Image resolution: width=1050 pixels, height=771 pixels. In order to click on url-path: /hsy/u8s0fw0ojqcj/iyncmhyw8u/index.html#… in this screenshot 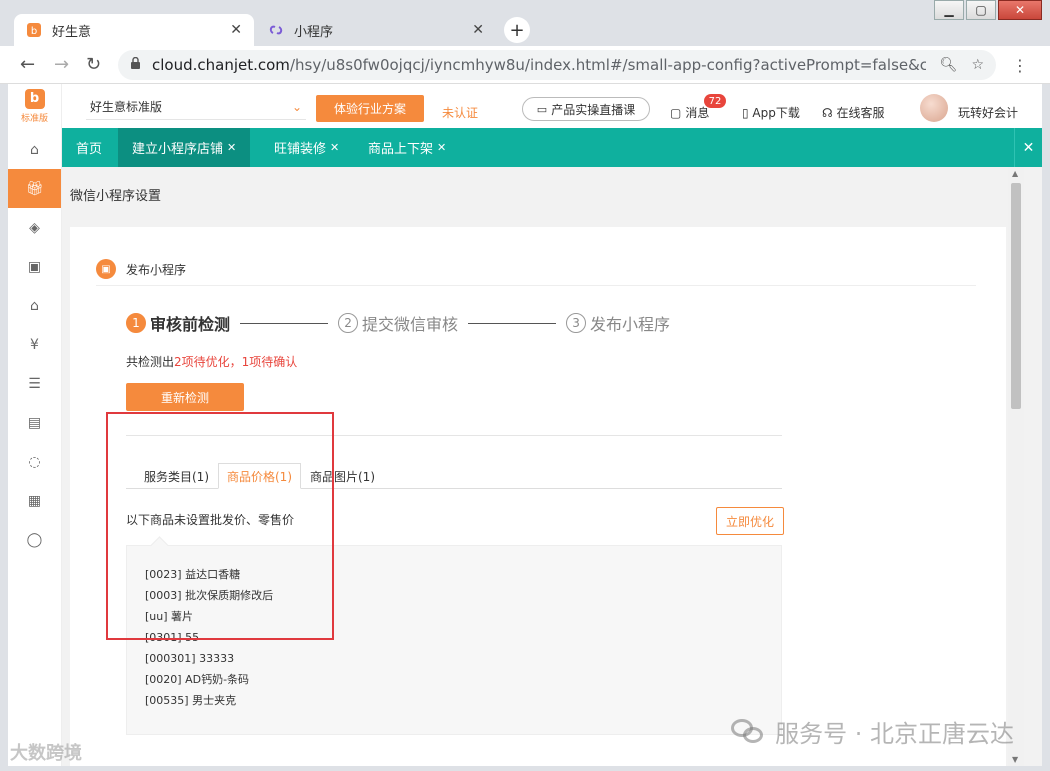, I will do `click(607, 65)`.